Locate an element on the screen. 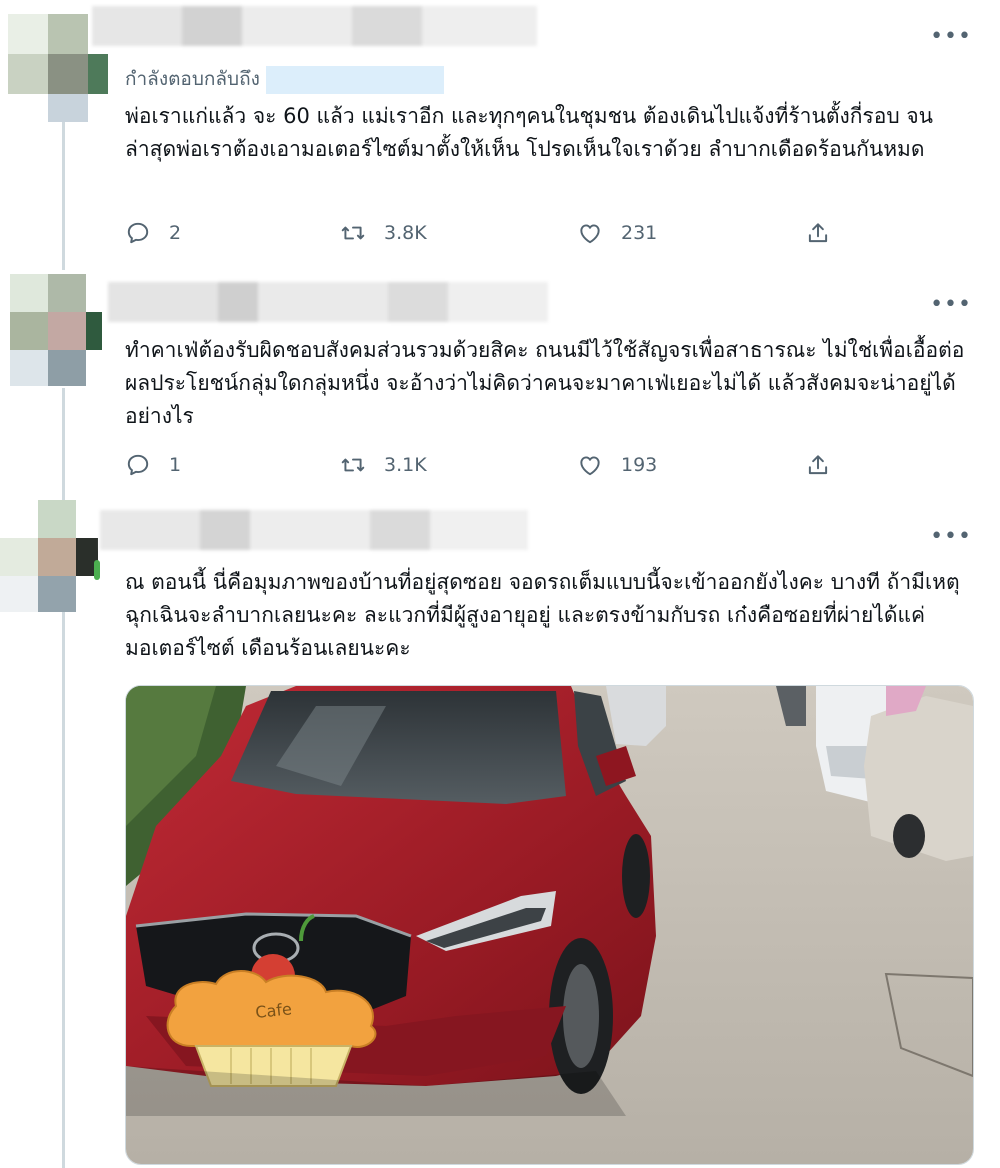 This screenshot has height=1168, width=1000. reply-count: 2 is located at coordinates (175, 233).